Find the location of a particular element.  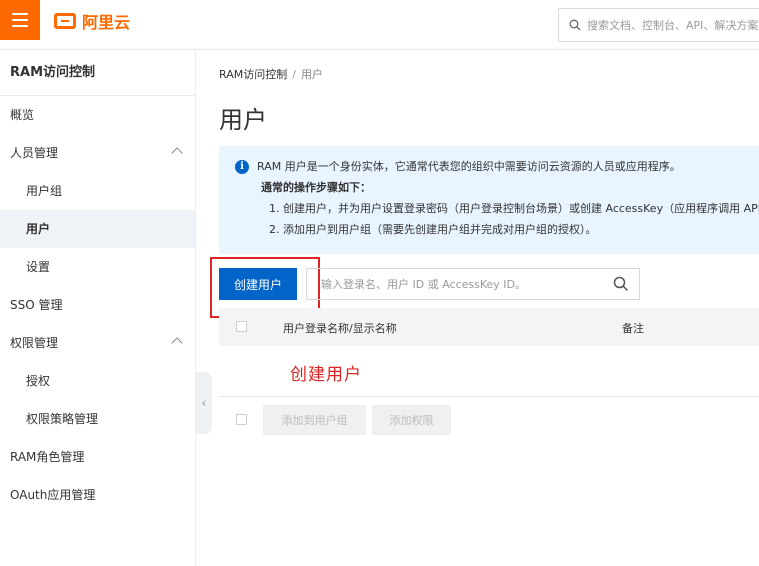

bulk-select-checkbox is located at coordinates (241, 419).